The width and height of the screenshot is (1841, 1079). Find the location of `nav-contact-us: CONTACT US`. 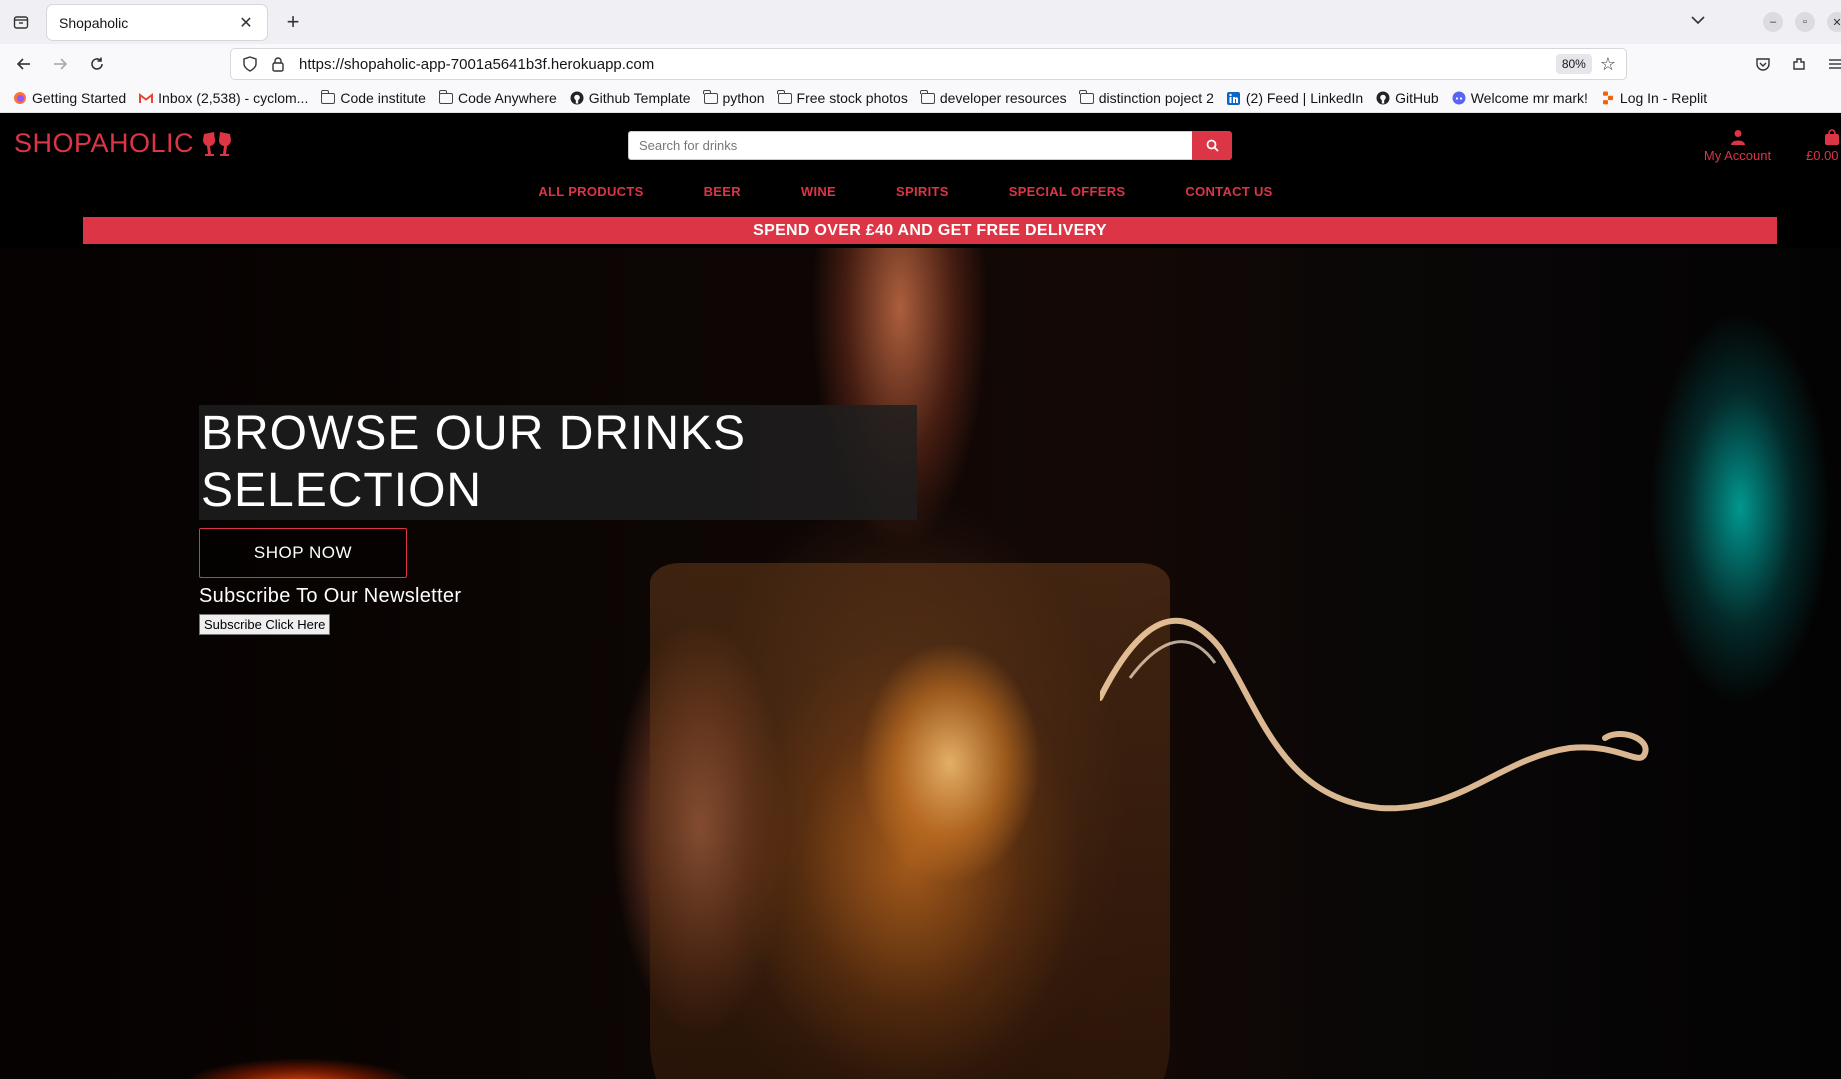

nav-contact-us: CONTACT US is located at coordinates (1228, 195).